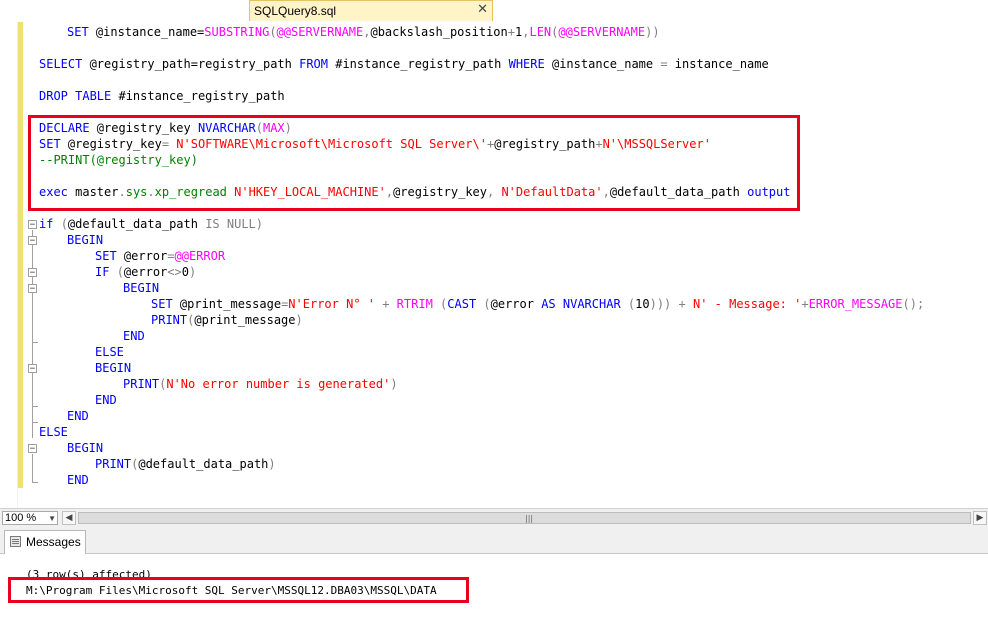 This screenshot has width=988, height=622. Describe the element at coordinates (747, 304) in the screenshot. I see `code-token: N' - Message: '` at that location.